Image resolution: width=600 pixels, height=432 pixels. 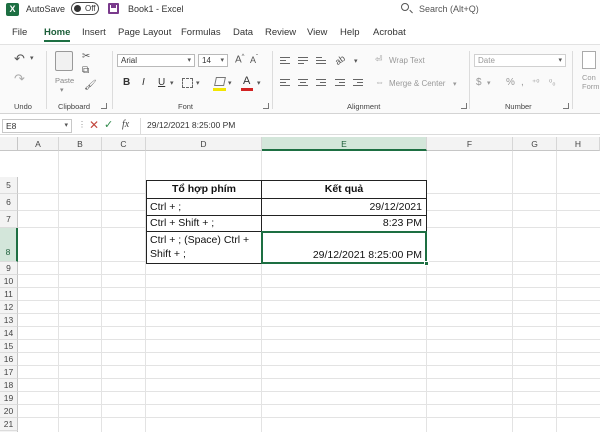 What do you see at coordinates (204, 207) in the screenshot?
I see `table-cell-shortcut: Ctrl + ;` at bounding box center [204, 207].